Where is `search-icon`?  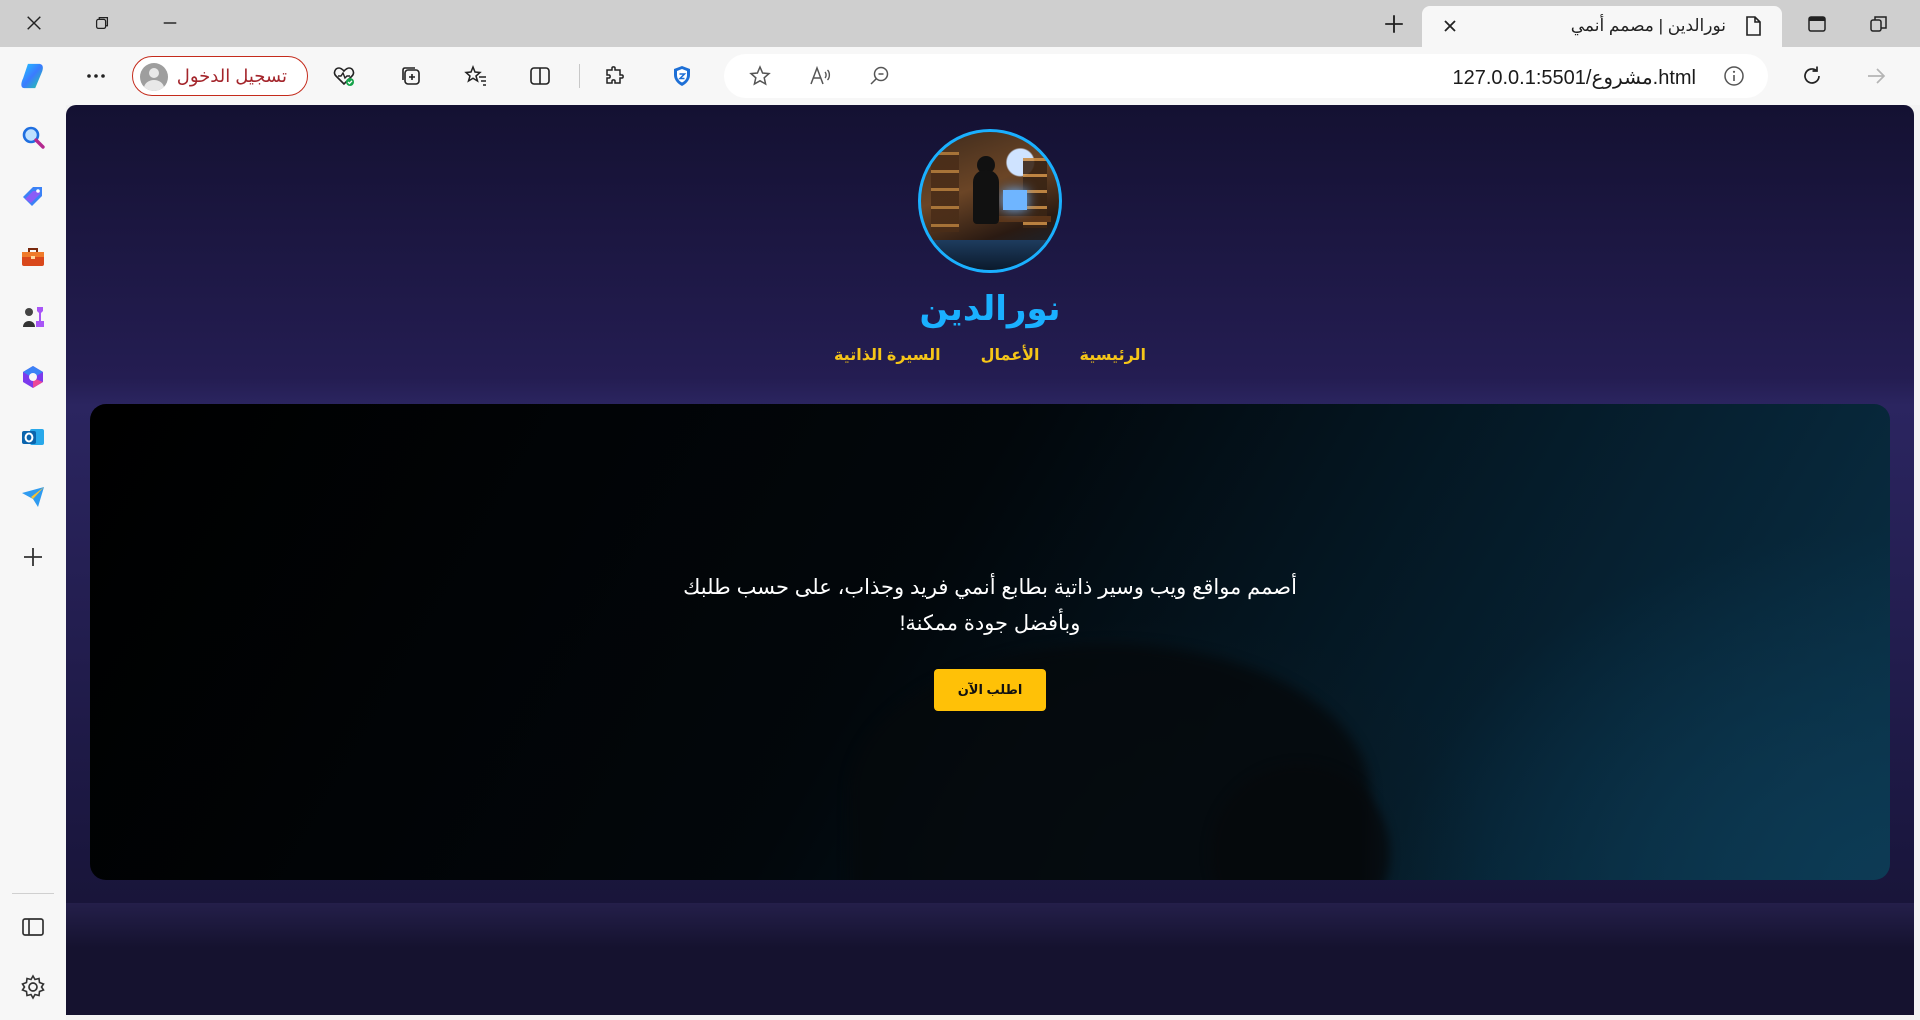 search-icon is located at coordinates (33, 137).